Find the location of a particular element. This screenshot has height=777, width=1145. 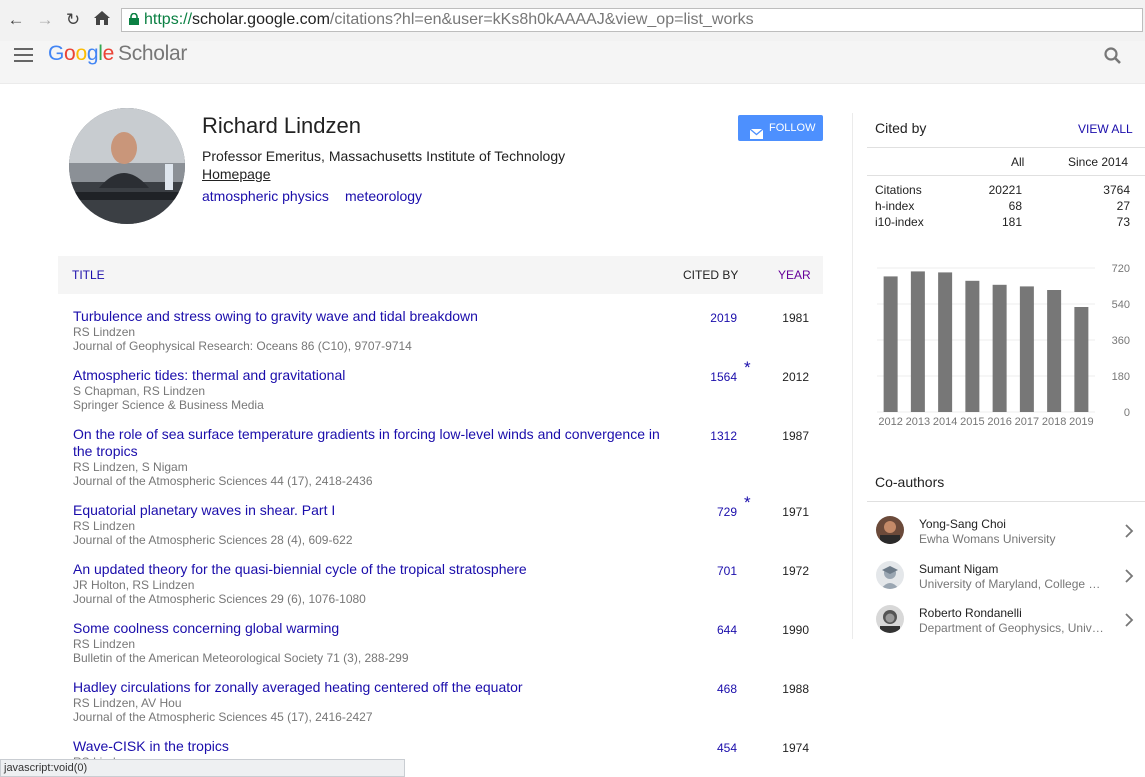

stat-all-value: 68 is located at coordinates (1015, 206).